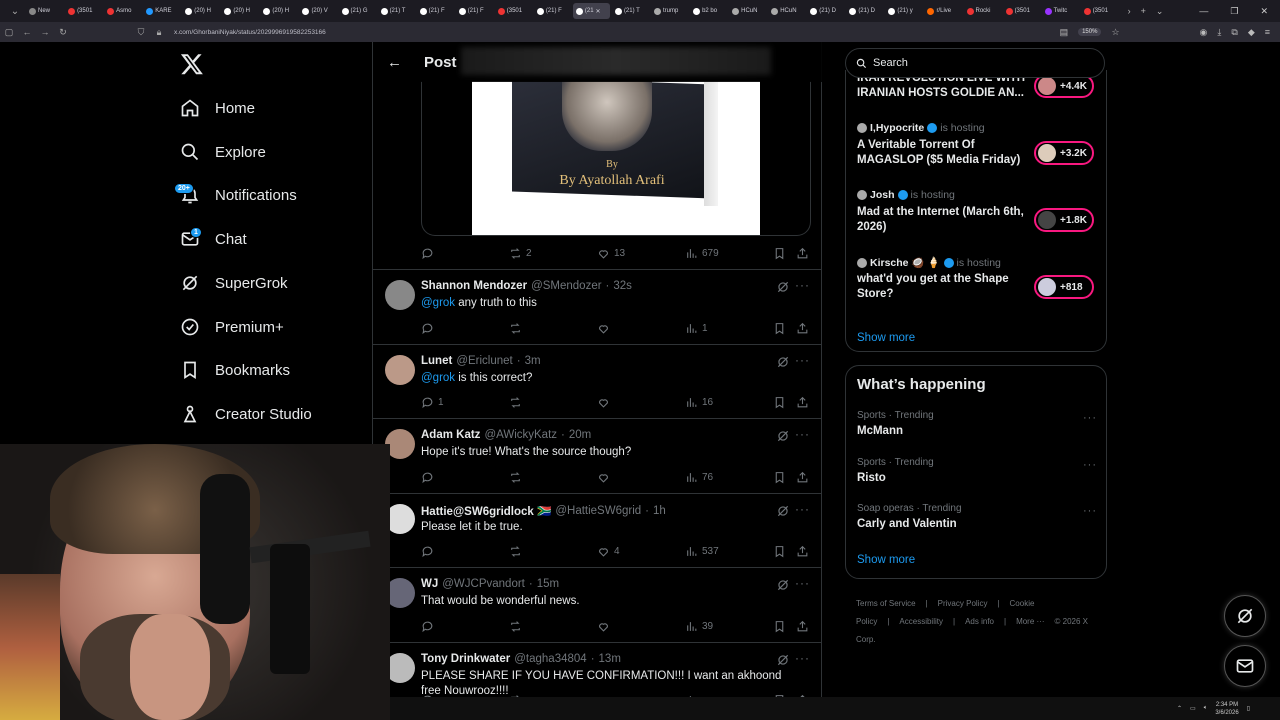  What do you see at coordinates (1204, 32) in the screenshot?
I see `account-icon: ◉` at bounding box center [1204, 32].